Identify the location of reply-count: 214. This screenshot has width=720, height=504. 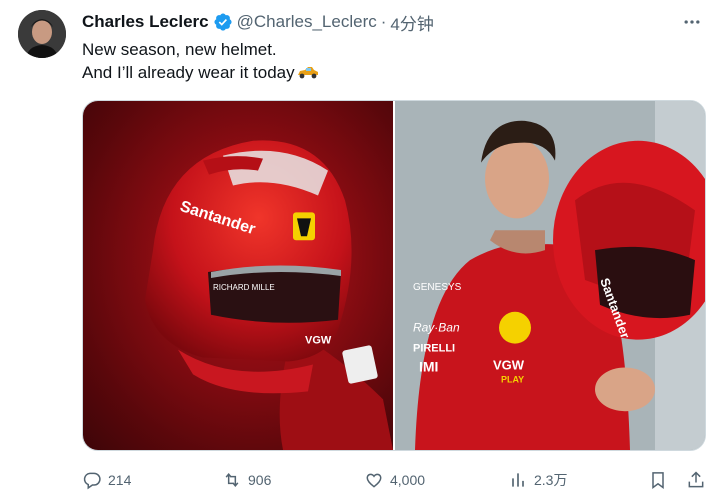
(120, 480).